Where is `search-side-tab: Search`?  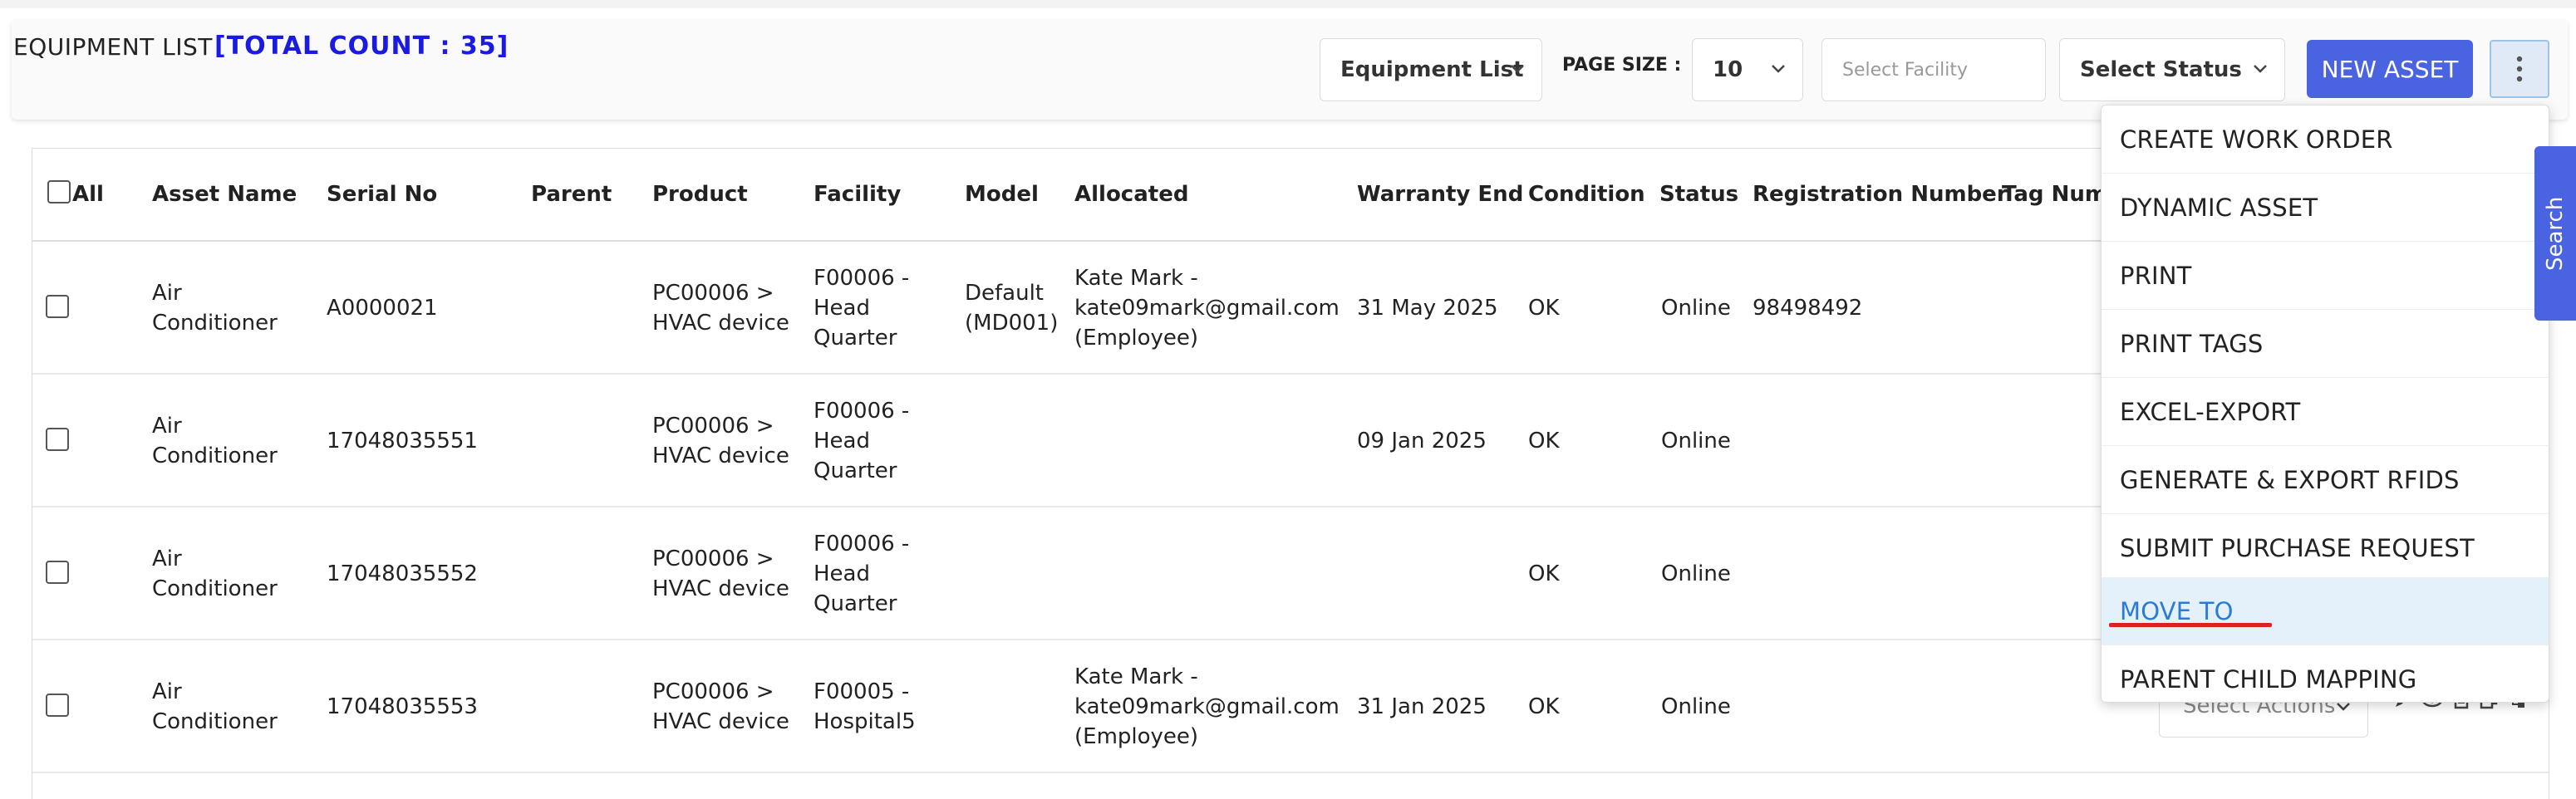 search-side-tab: Search is located at coordinates (2555, 233).